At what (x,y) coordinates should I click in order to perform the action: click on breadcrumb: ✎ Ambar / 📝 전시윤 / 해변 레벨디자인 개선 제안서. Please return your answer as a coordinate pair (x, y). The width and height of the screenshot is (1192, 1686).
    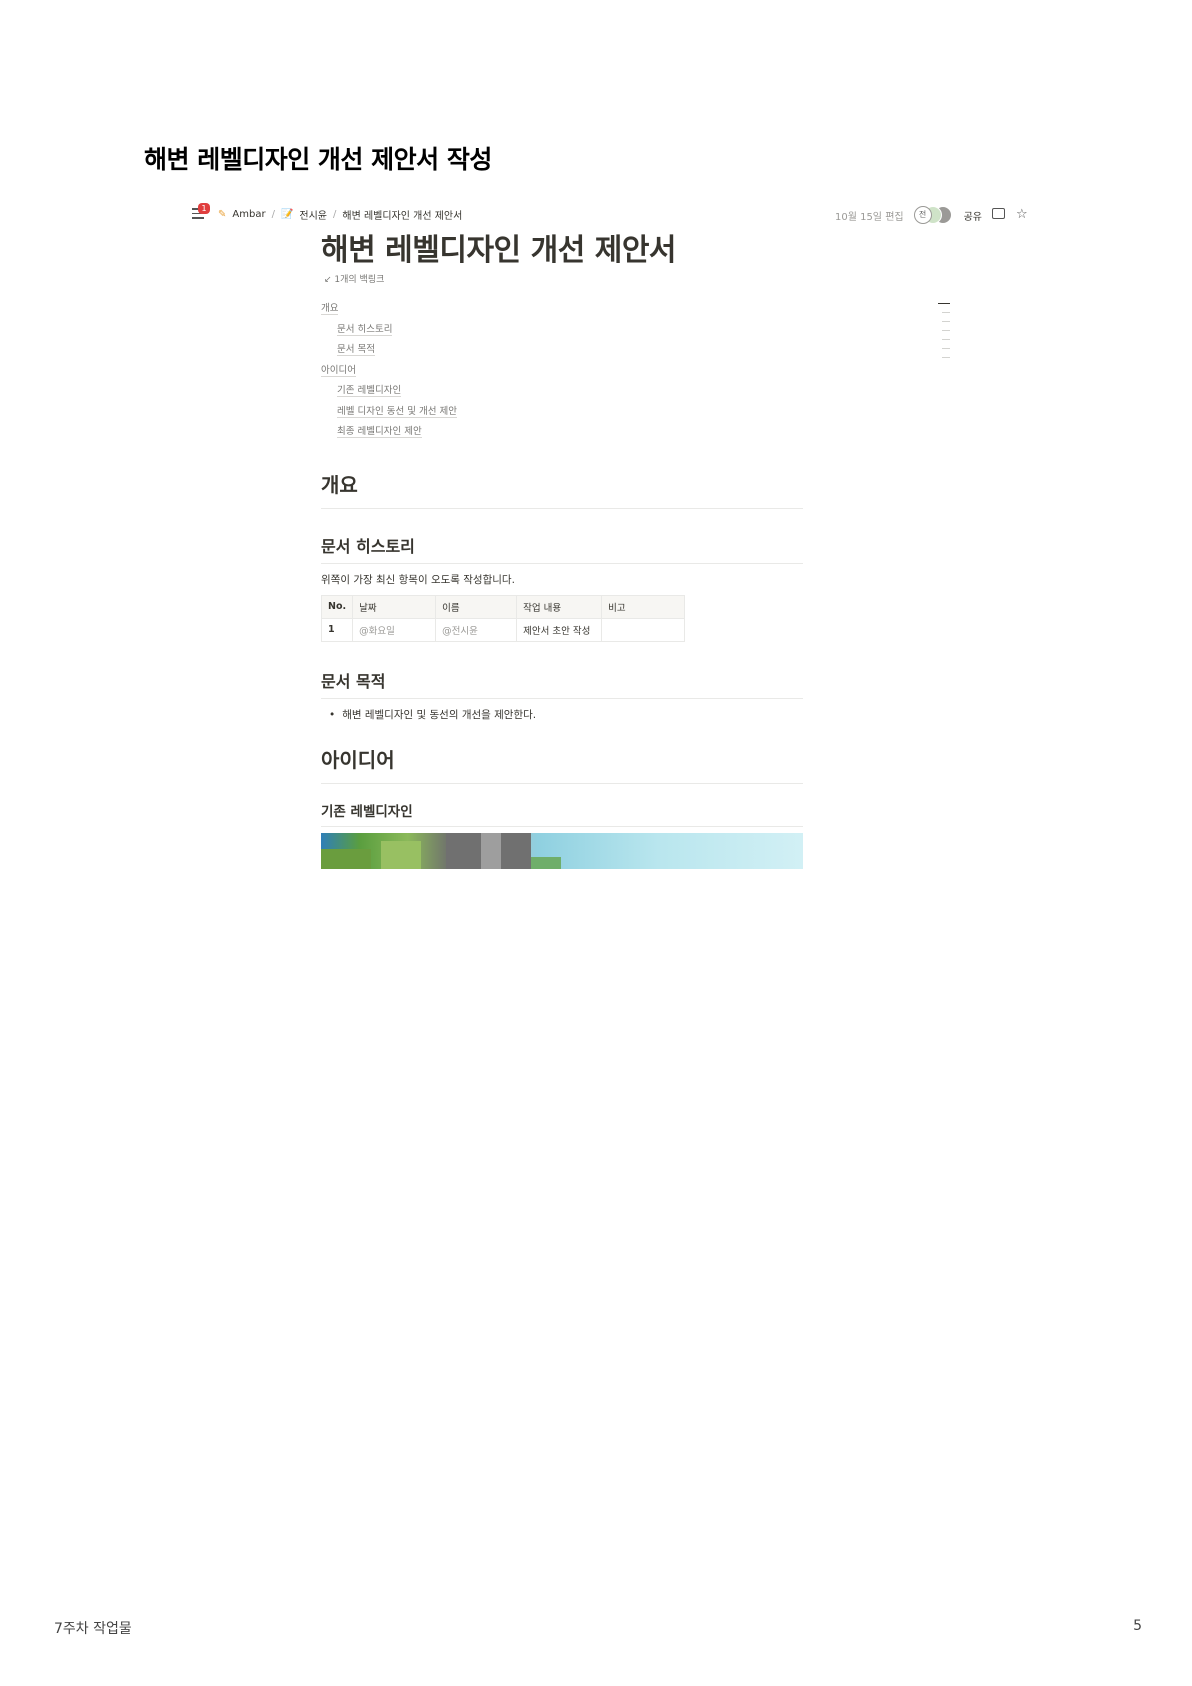
    Looking at the image, I should click on (340, 214).